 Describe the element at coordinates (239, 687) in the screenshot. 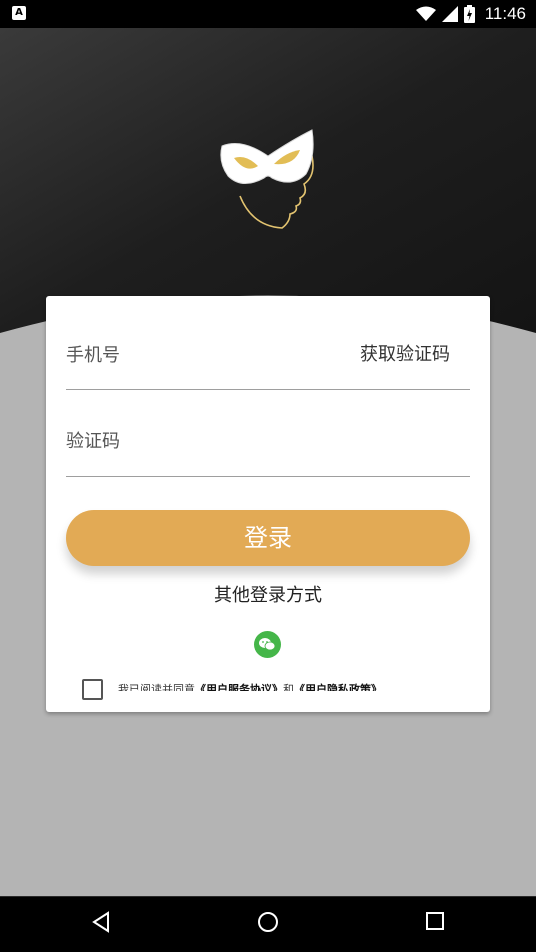

I see `service-agreement-link: 《用户服务协议》` at that location.